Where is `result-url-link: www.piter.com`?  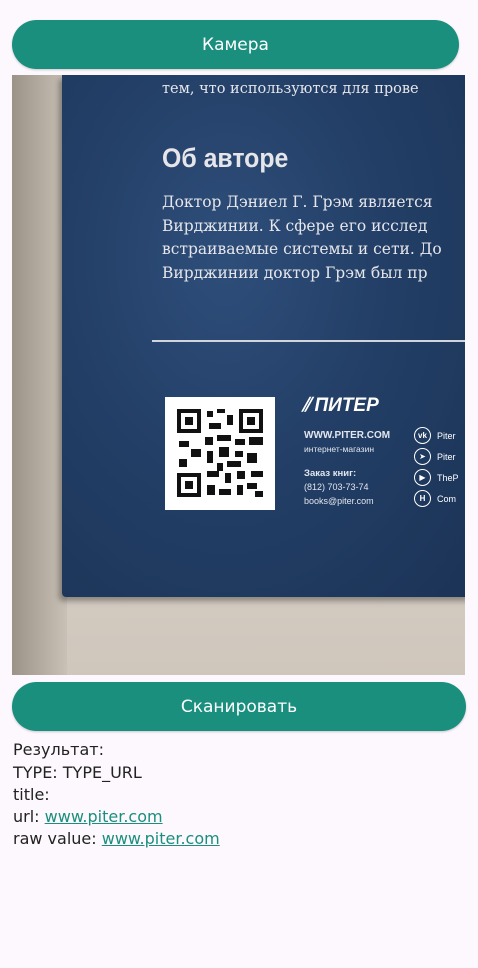 result-url-link: www.piter.com is located at coordinates (104, 816).